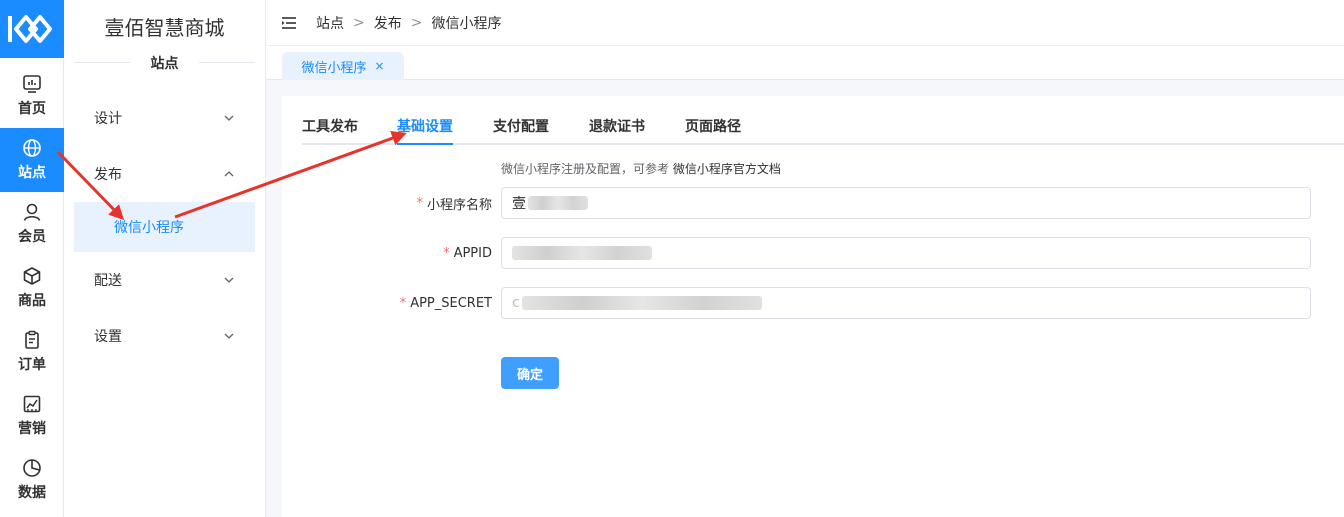 The width and height of the screenshot is (1344, 517). Describe the element at coordinates (32, 480) in the screenshot. I see `rail-item-data: 数据` at that location.